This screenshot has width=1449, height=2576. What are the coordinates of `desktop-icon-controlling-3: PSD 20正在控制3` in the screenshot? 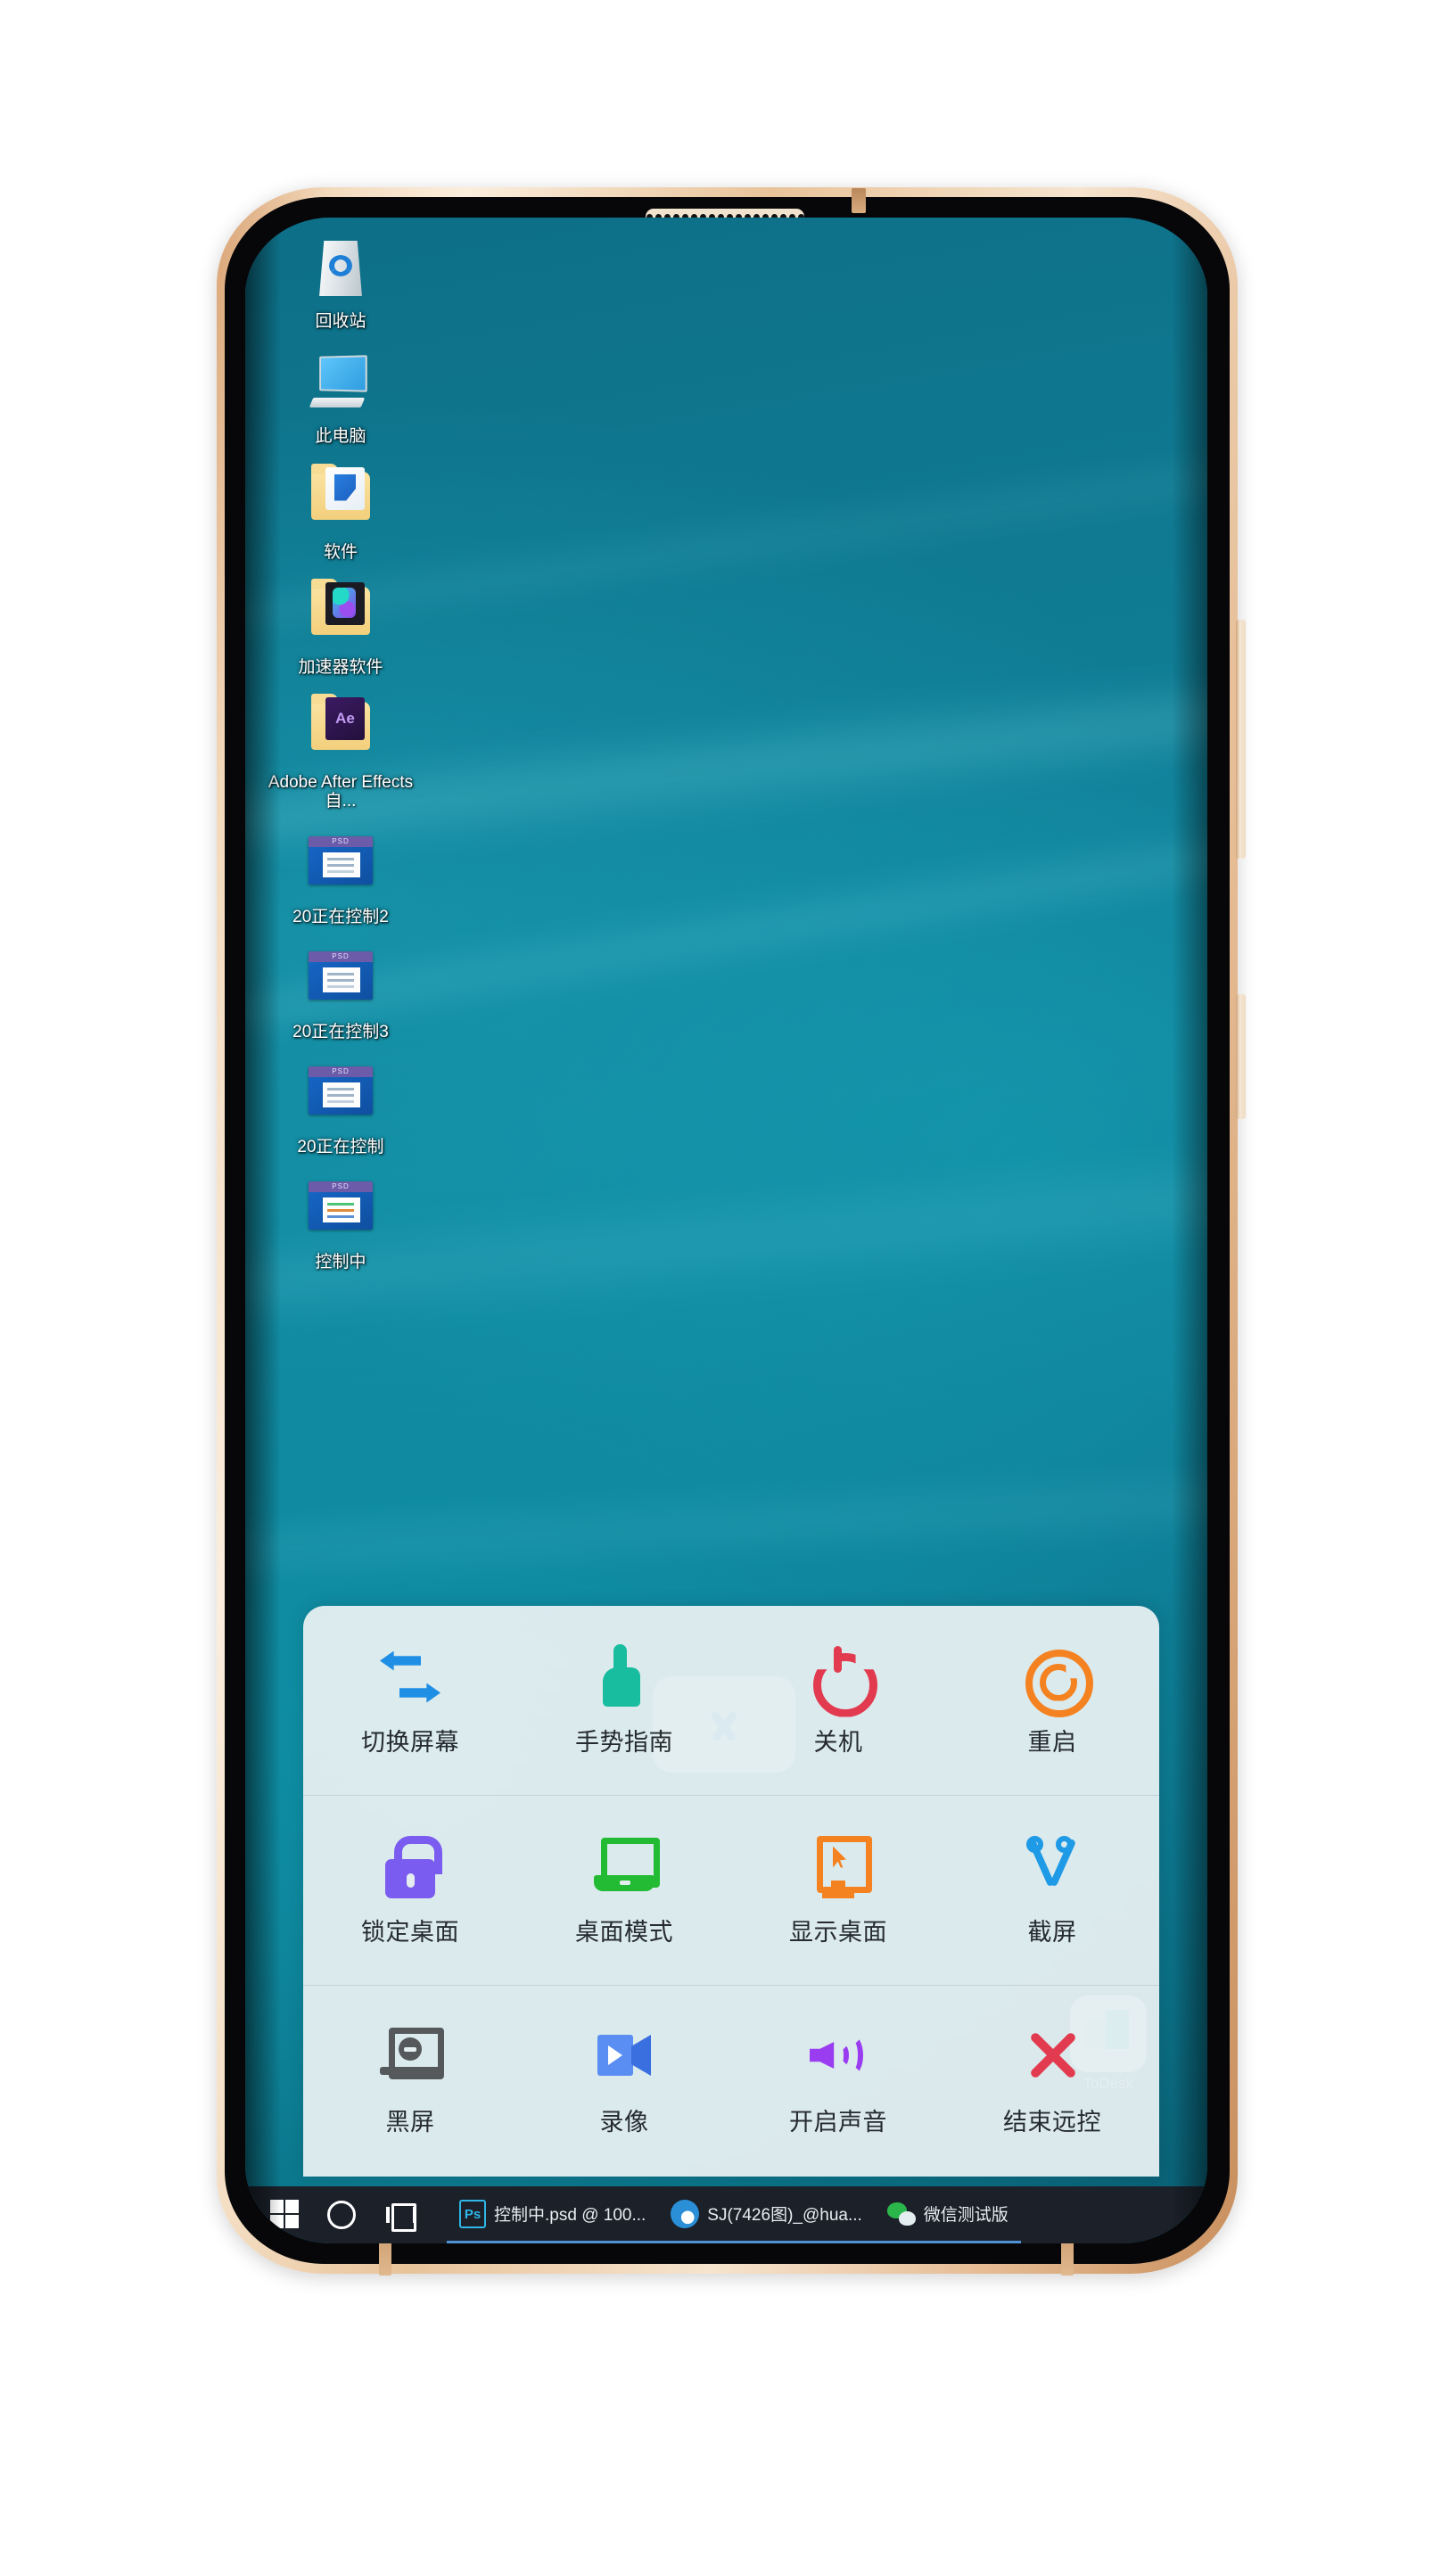 It's located at (340, 996).